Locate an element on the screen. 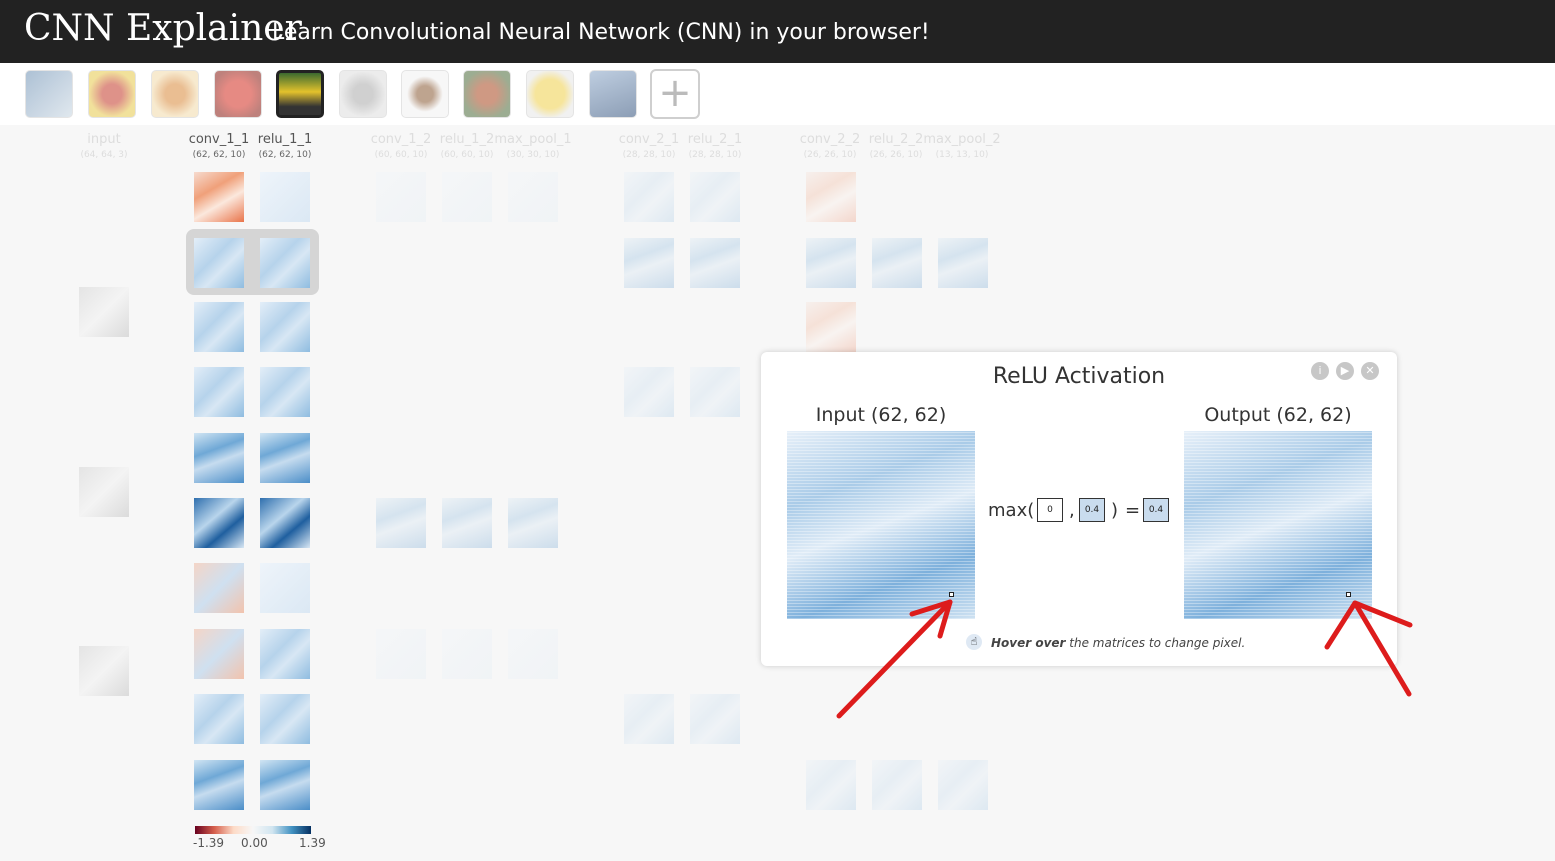 The image size is (1555, 861). close-icon: ✕ is located at coordinates (1370, 371).